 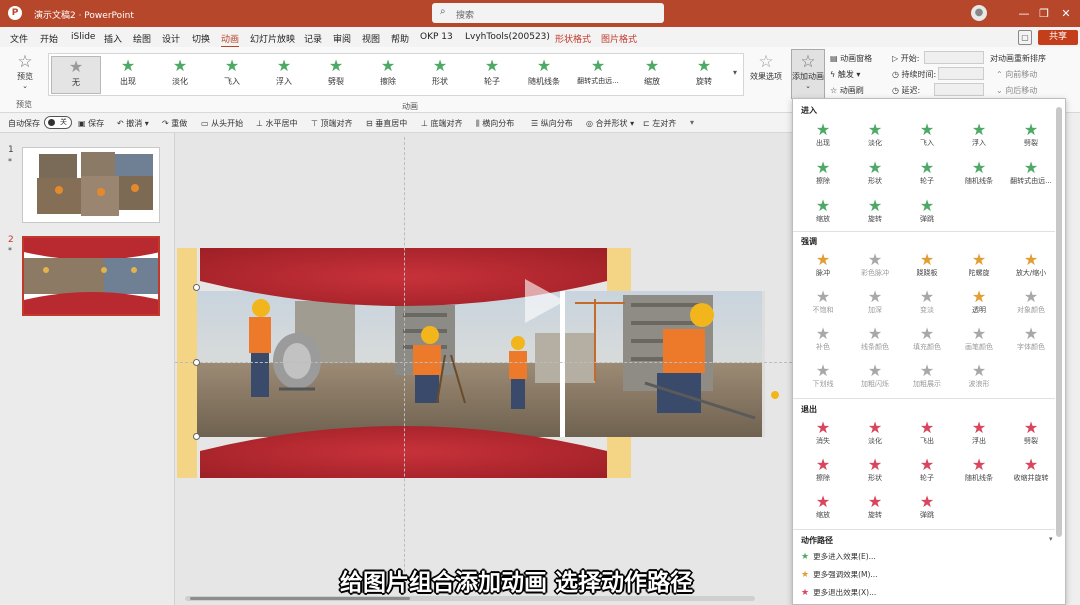 I want to click on move-later-button: ⌄ 向后移动, so click(x=1016, y=90).